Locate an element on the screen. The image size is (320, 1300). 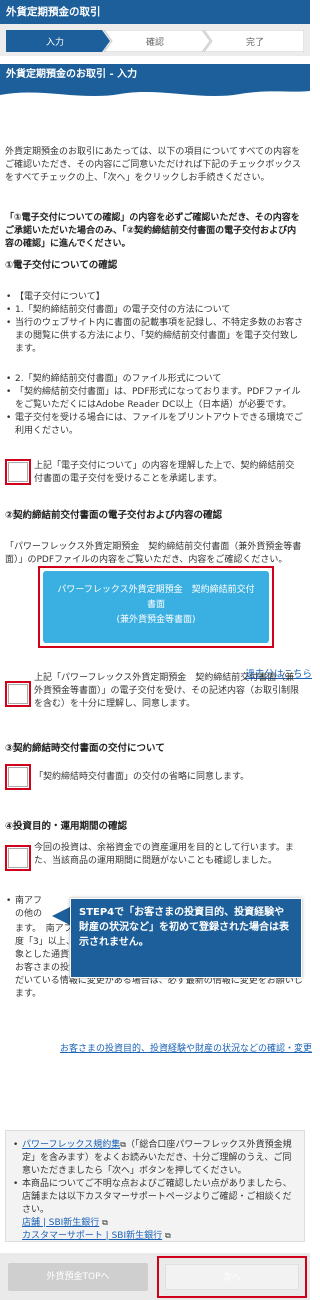
next-button-highlight: 次へ is located at coordinates (232, 1277).